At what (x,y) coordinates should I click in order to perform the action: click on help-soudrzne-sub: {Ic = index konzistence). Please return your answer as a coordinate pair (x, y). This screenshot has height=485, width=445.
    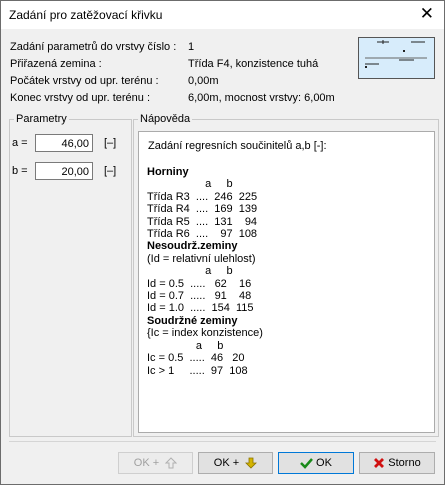
    Looking at the image, I should click on (205, 333).